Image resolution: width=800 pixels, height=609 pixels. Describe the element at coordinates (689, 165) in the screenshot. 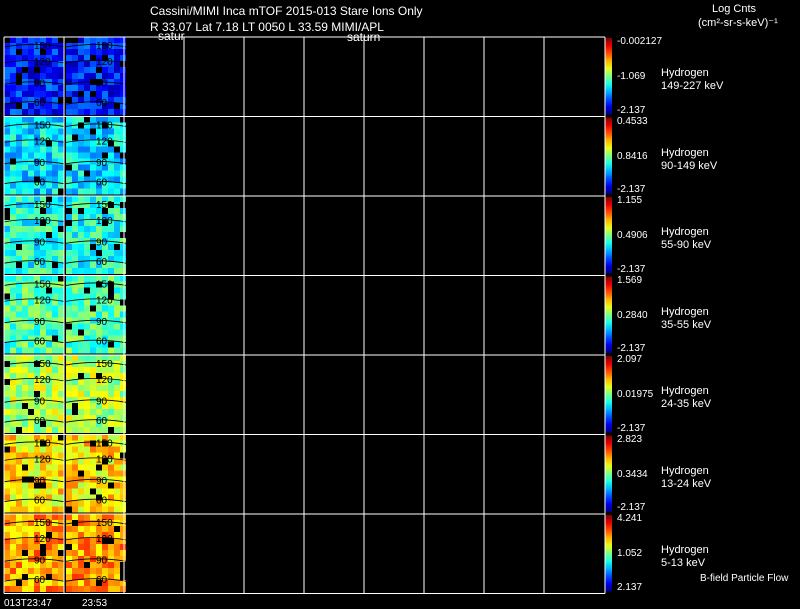

I see `channel-energy-range: 90-149 keV` at that location.